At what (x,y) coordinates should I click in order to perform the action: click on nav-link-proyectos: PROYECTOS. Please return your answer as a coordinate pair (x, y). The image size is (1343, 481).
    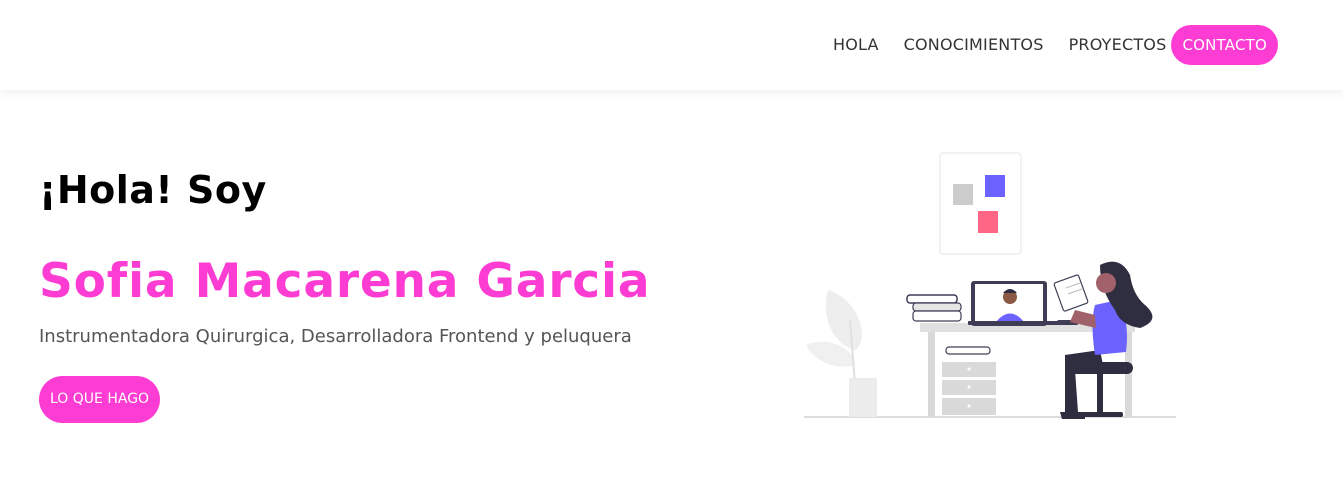
    Looking at the image, I should click on (1118, 45).